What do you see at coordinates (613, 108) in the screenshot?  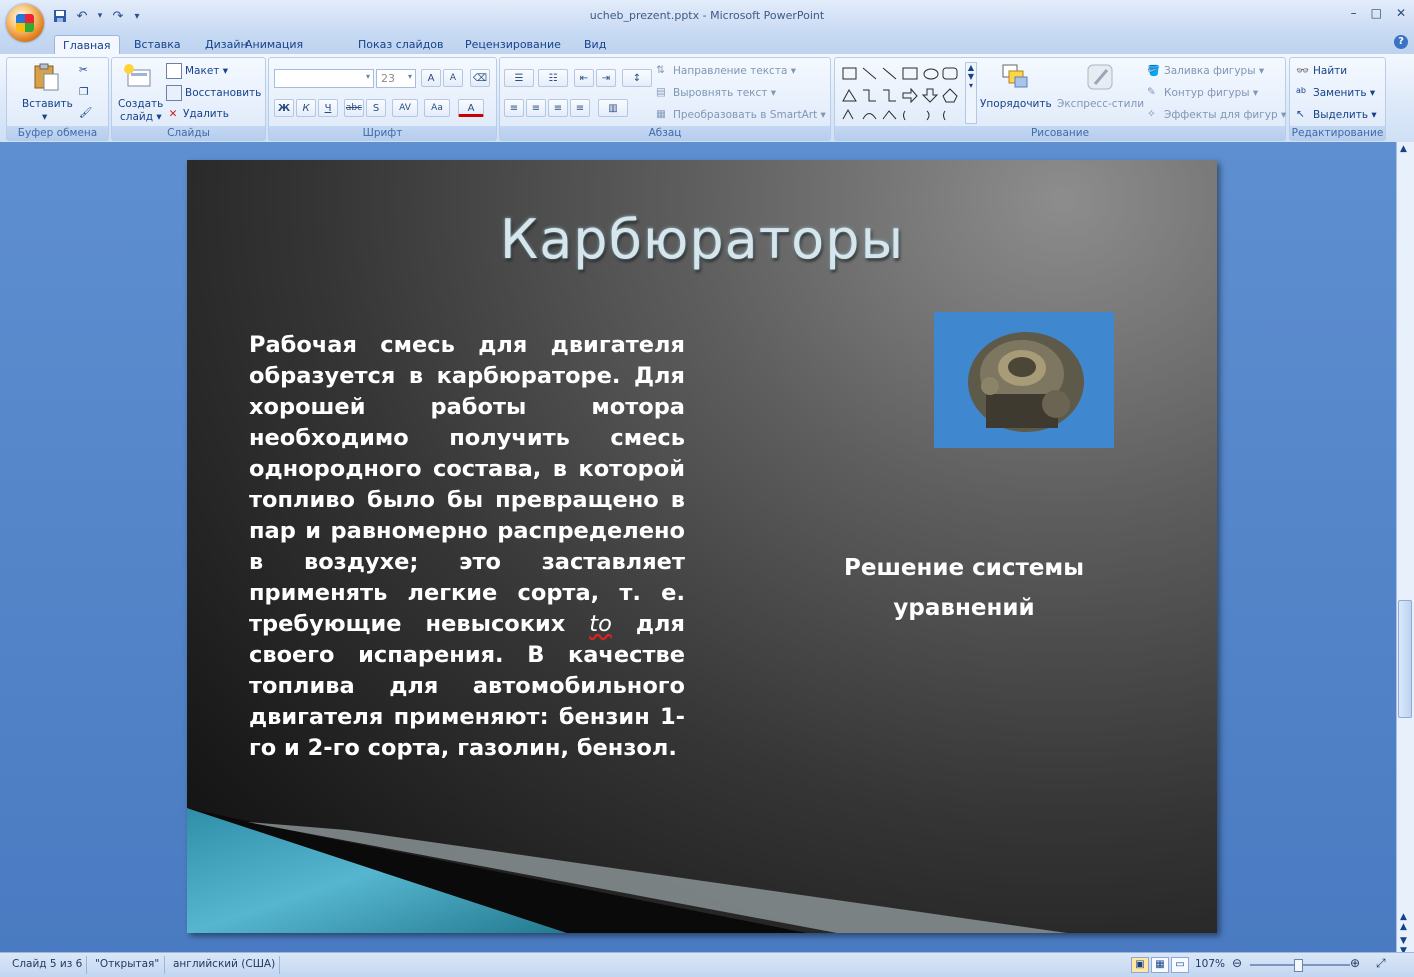 I see `columns-button: ▥` at bounding box center [613, 108].